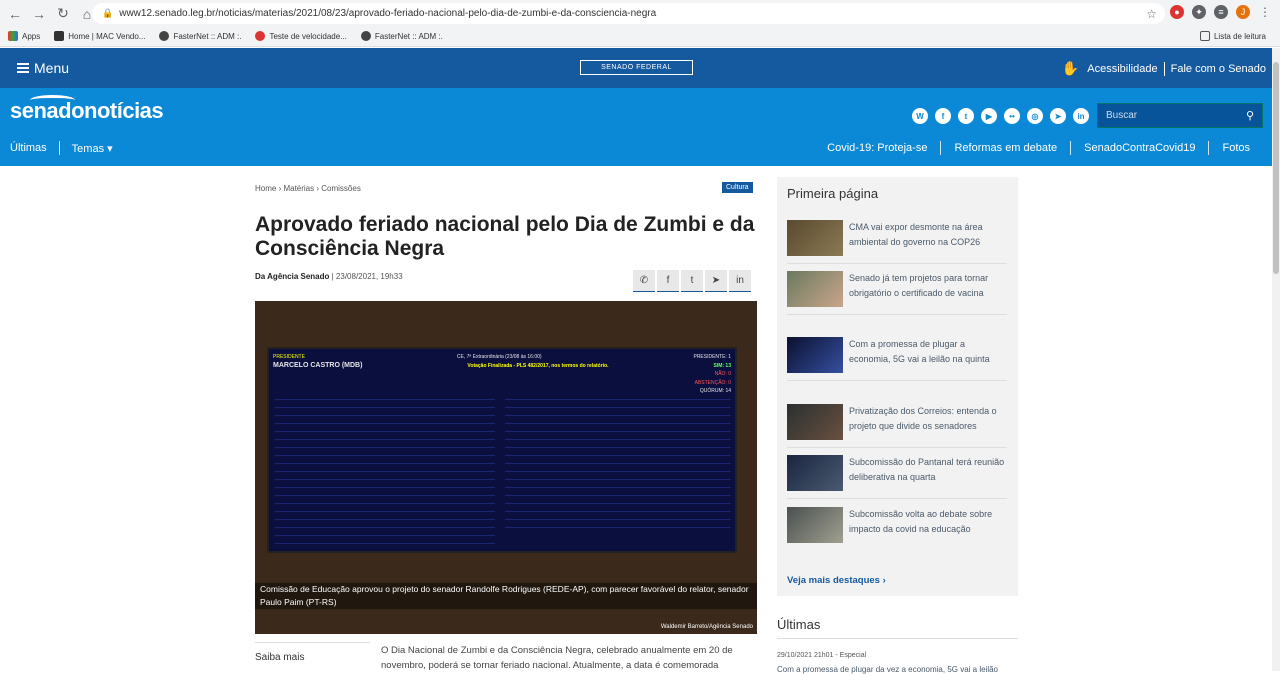 This screenshot has height=674, width=1280. Describe the element at coordinates (1265, 12) in the screenshot. I see `kebab-menu-icon: ⋮` at that location.